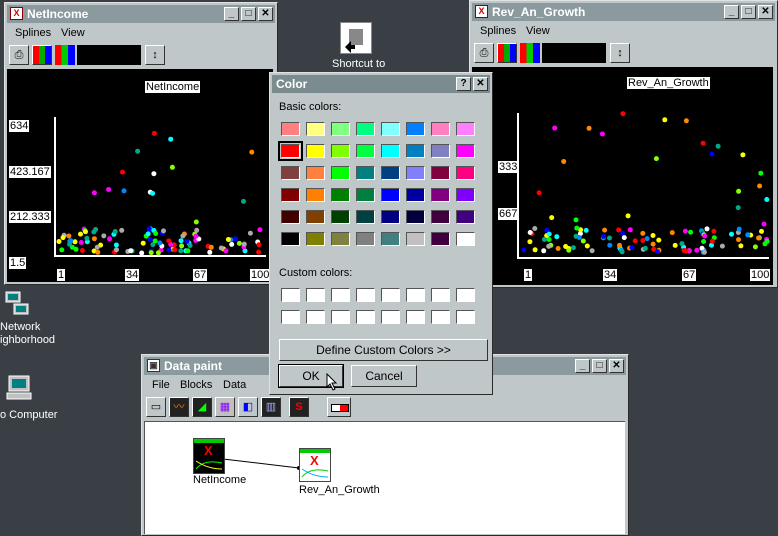  What do you see at coordinates (383, 350) in the screenshot?
I see `define-custom-colors-button: Define Custom Colors >>` at bounding box center [383, 350].